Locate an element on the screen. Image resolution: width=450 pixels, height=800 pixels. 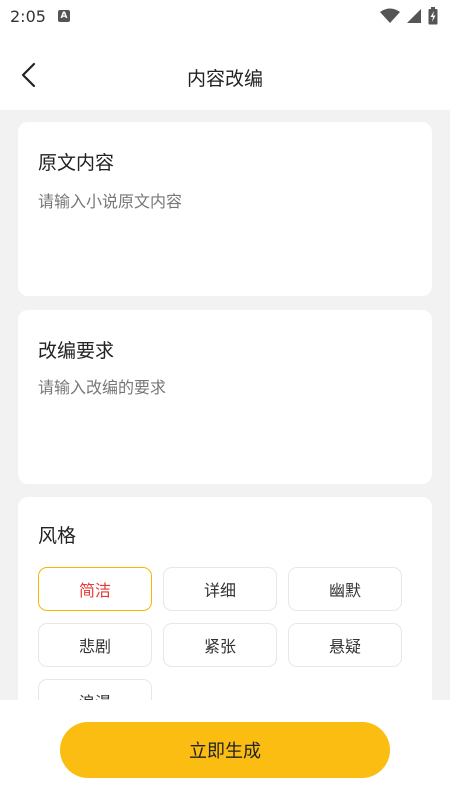
status-right is located at coordinates (409, 16).